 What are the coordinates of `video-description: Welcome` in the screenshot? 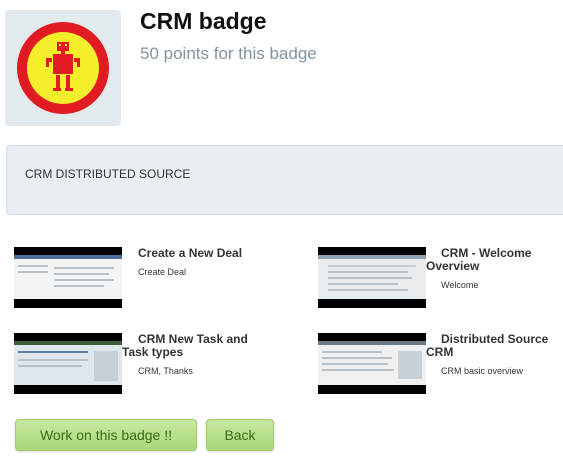 It's located at (460, 285).